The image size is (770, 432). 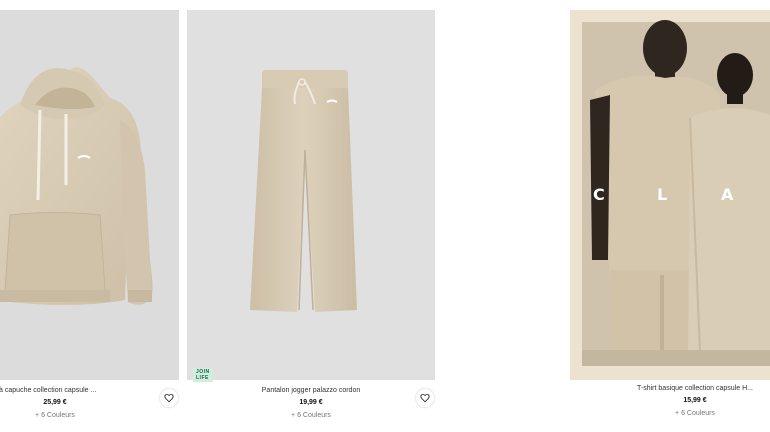 I want to click on campaign-letter: A, so click(x=727, y=194).